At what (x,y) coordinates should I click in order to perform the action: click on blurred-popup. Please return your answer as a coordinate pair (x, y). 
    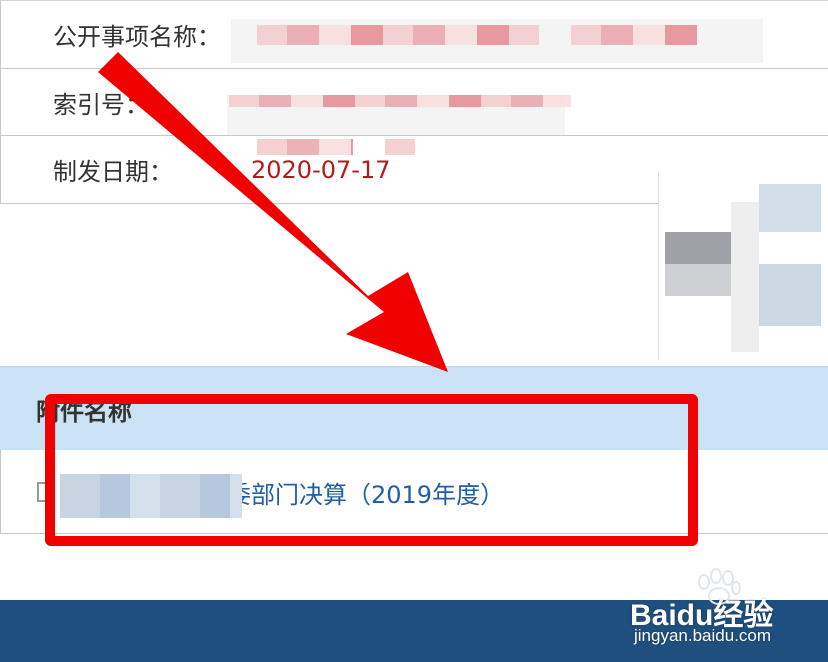
    Looking at the image, I should click on (743, 266).